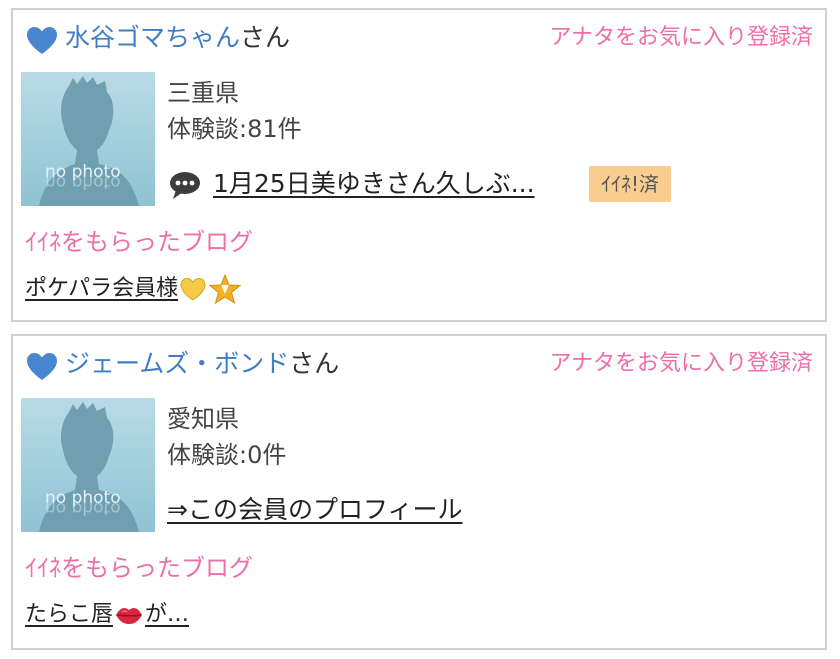  Describe the element at coordinates (630, 184) in the screenshot. I see `liked-badge: ｲｲﾈ!済` at that location.